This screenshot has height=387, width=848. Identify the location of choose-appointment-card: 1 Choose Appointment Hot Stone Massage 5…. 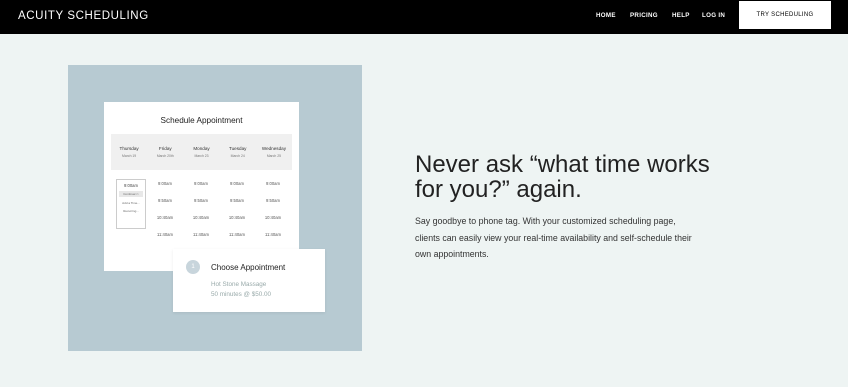
(249, 280).